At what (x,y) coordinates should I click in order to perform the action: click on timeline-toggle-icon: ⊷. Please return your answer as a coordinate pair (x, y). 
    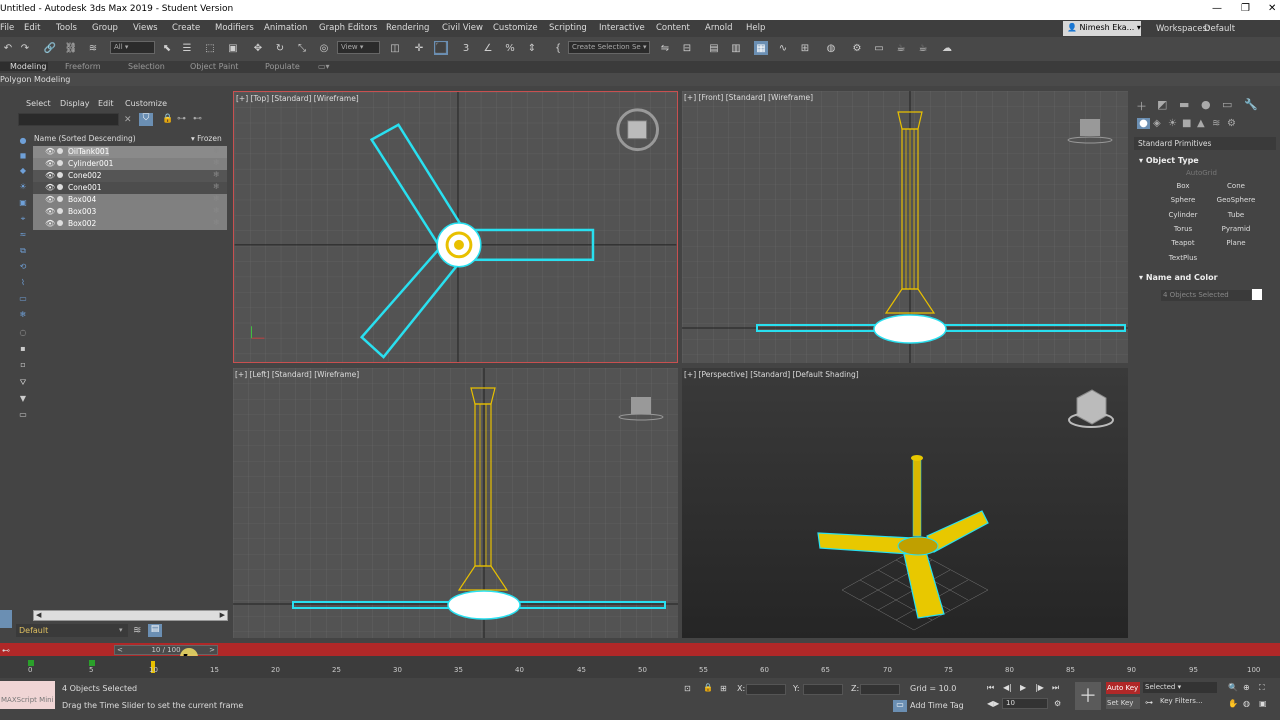
    Looking at the image, I should click on (6, 650).